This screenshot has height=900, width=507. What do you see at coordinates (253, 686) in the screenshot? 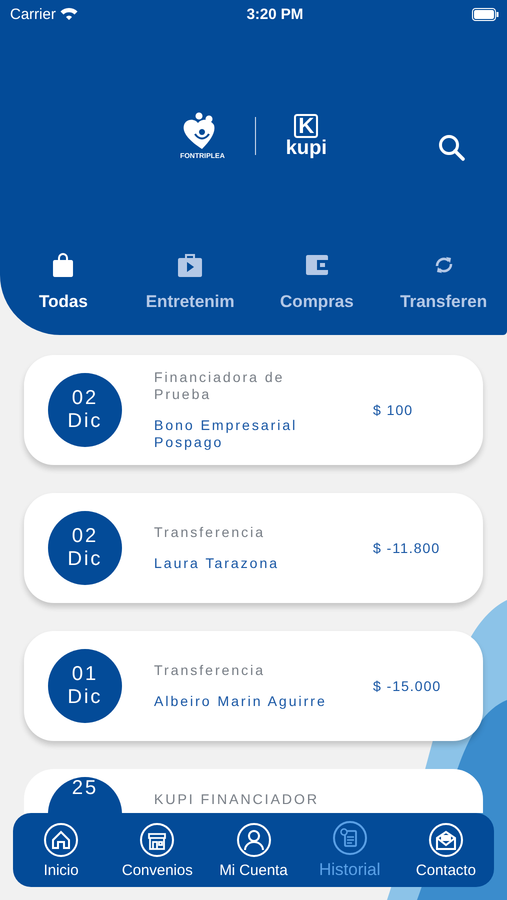
I see `transaction-card: 01 Dic Transferencia Albeiro Marin Aguirre $ -15.000` at bounding box center [253, 686].